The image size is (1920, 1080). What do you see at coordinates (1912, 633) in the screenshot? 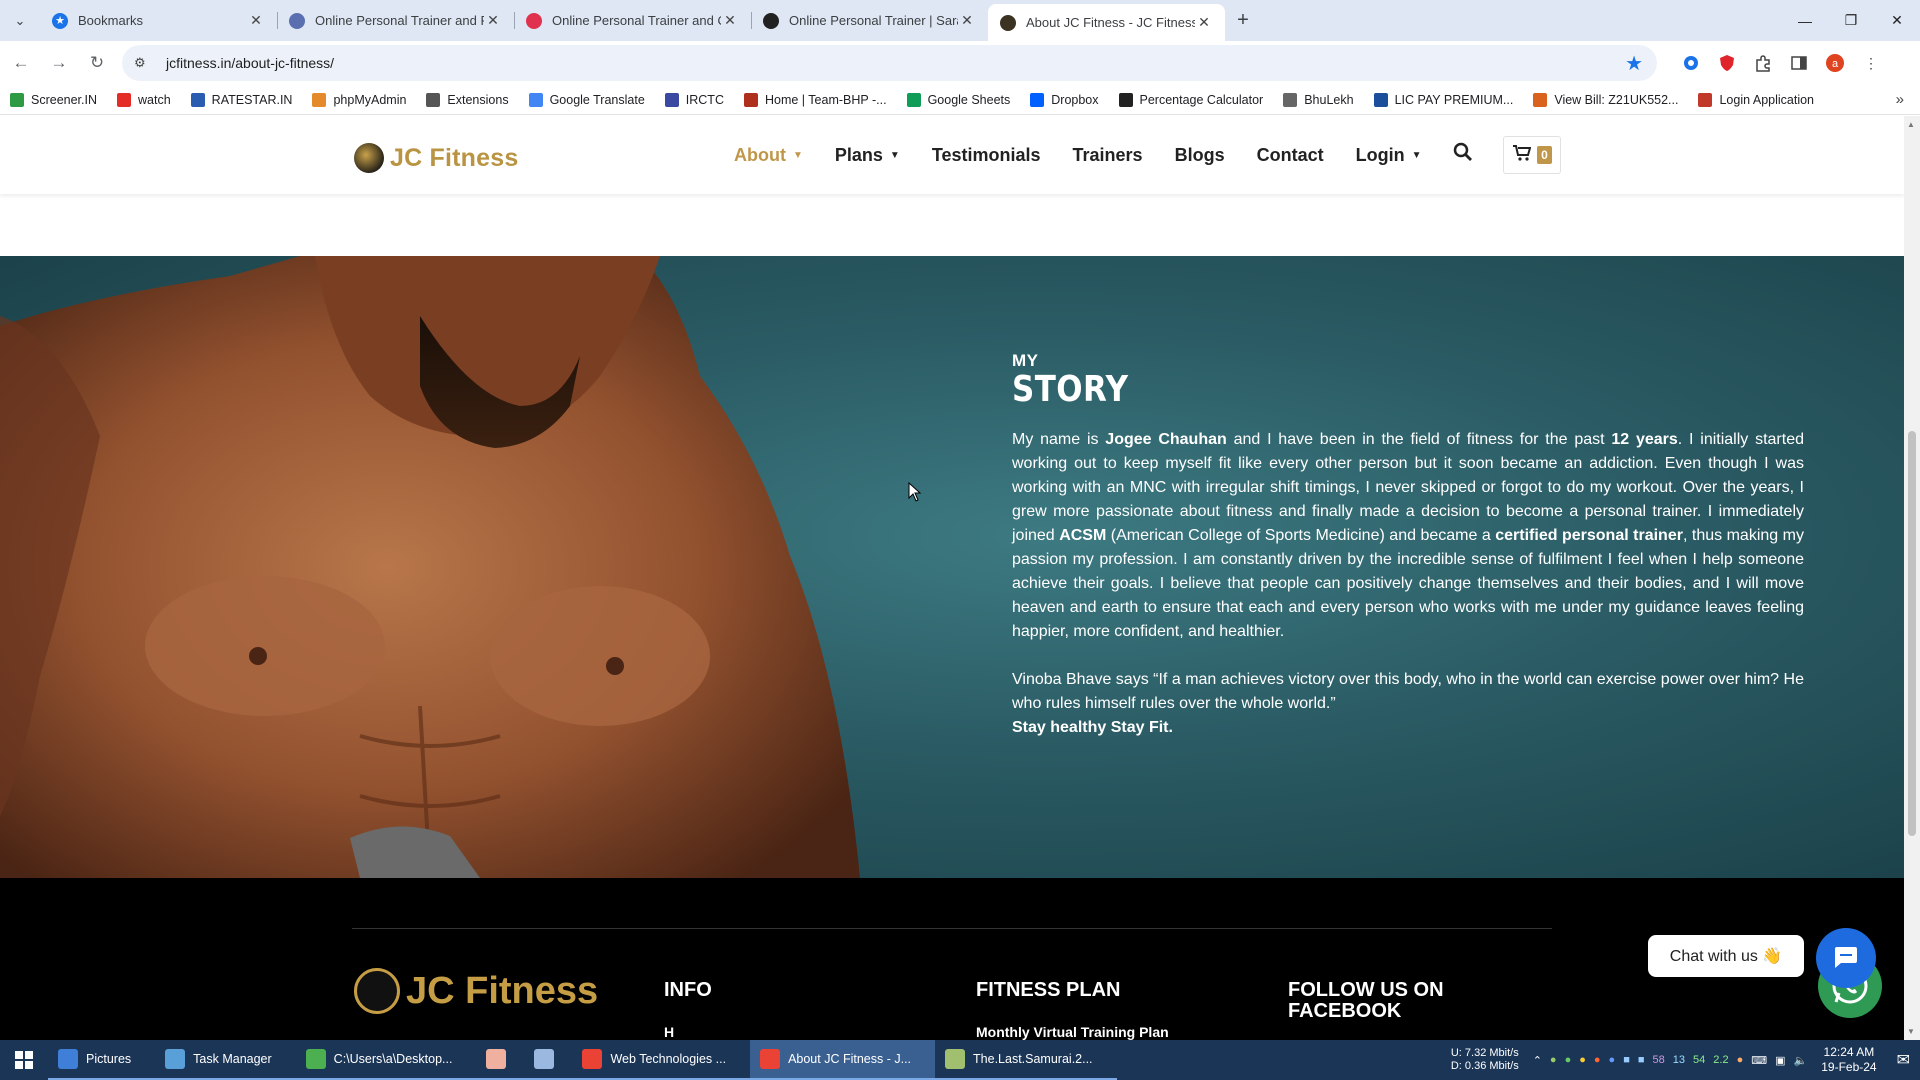
I see `scrollbar-thumb` at bounding box center [1912, 633].